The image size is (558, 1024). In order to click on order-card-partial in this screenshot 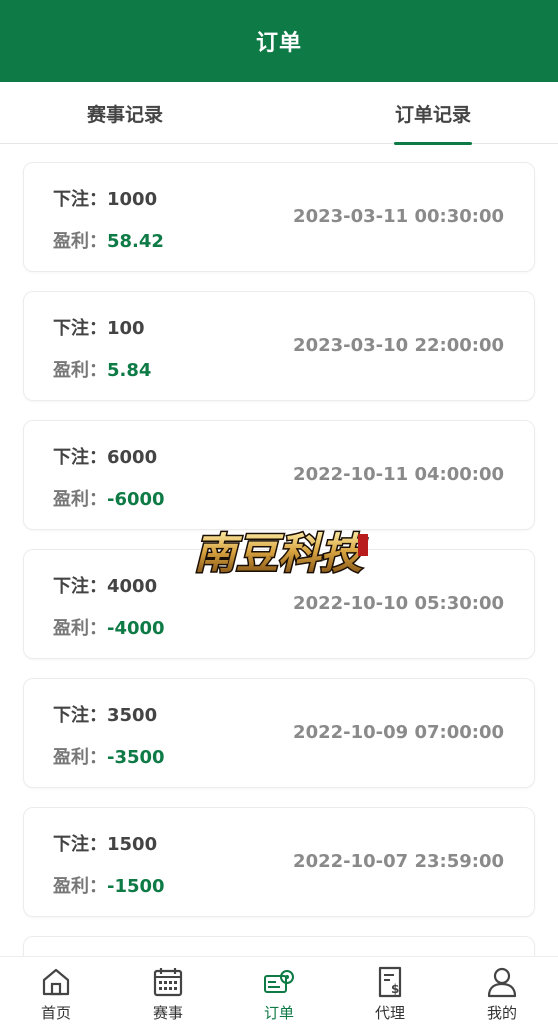, I will do `click(279, 946)`.